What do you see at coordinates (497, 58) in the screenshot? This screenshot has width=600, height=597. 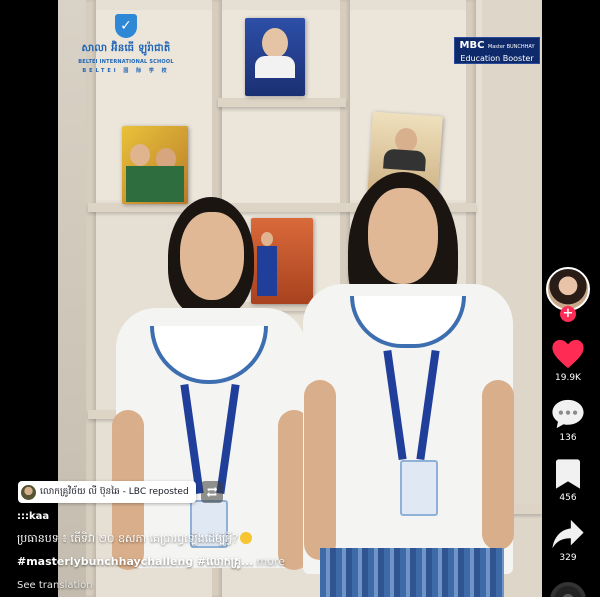 I see `brand-subtitle: Education Booster` at bounding box center [497, 58].